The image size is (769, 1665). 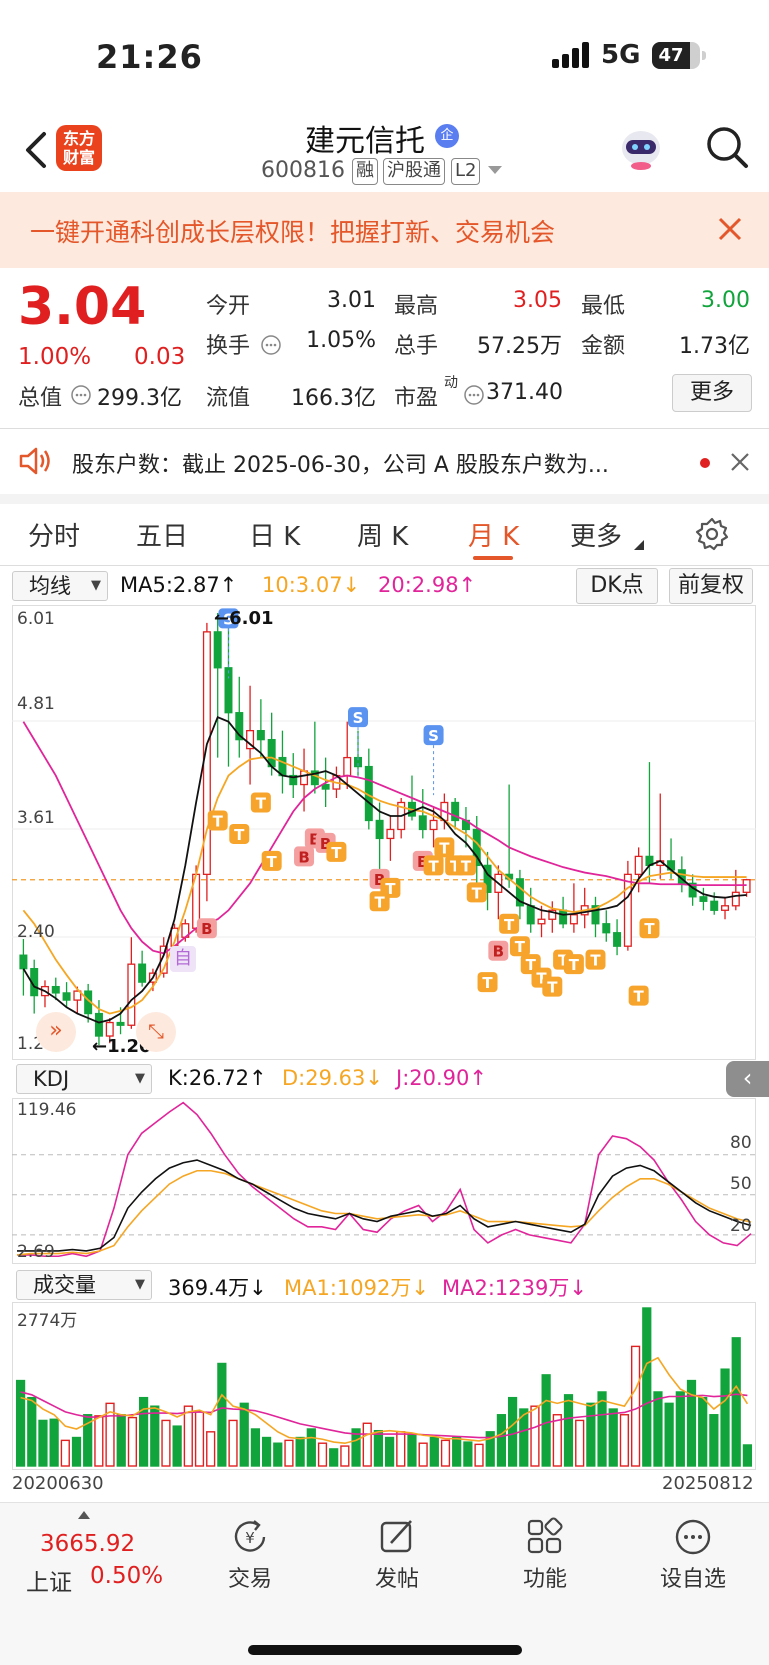 What do you see at coordinates (741, 1143) in the screenshot?
I see `kdj-level-80: 80` at bounding box center [741, 1143].